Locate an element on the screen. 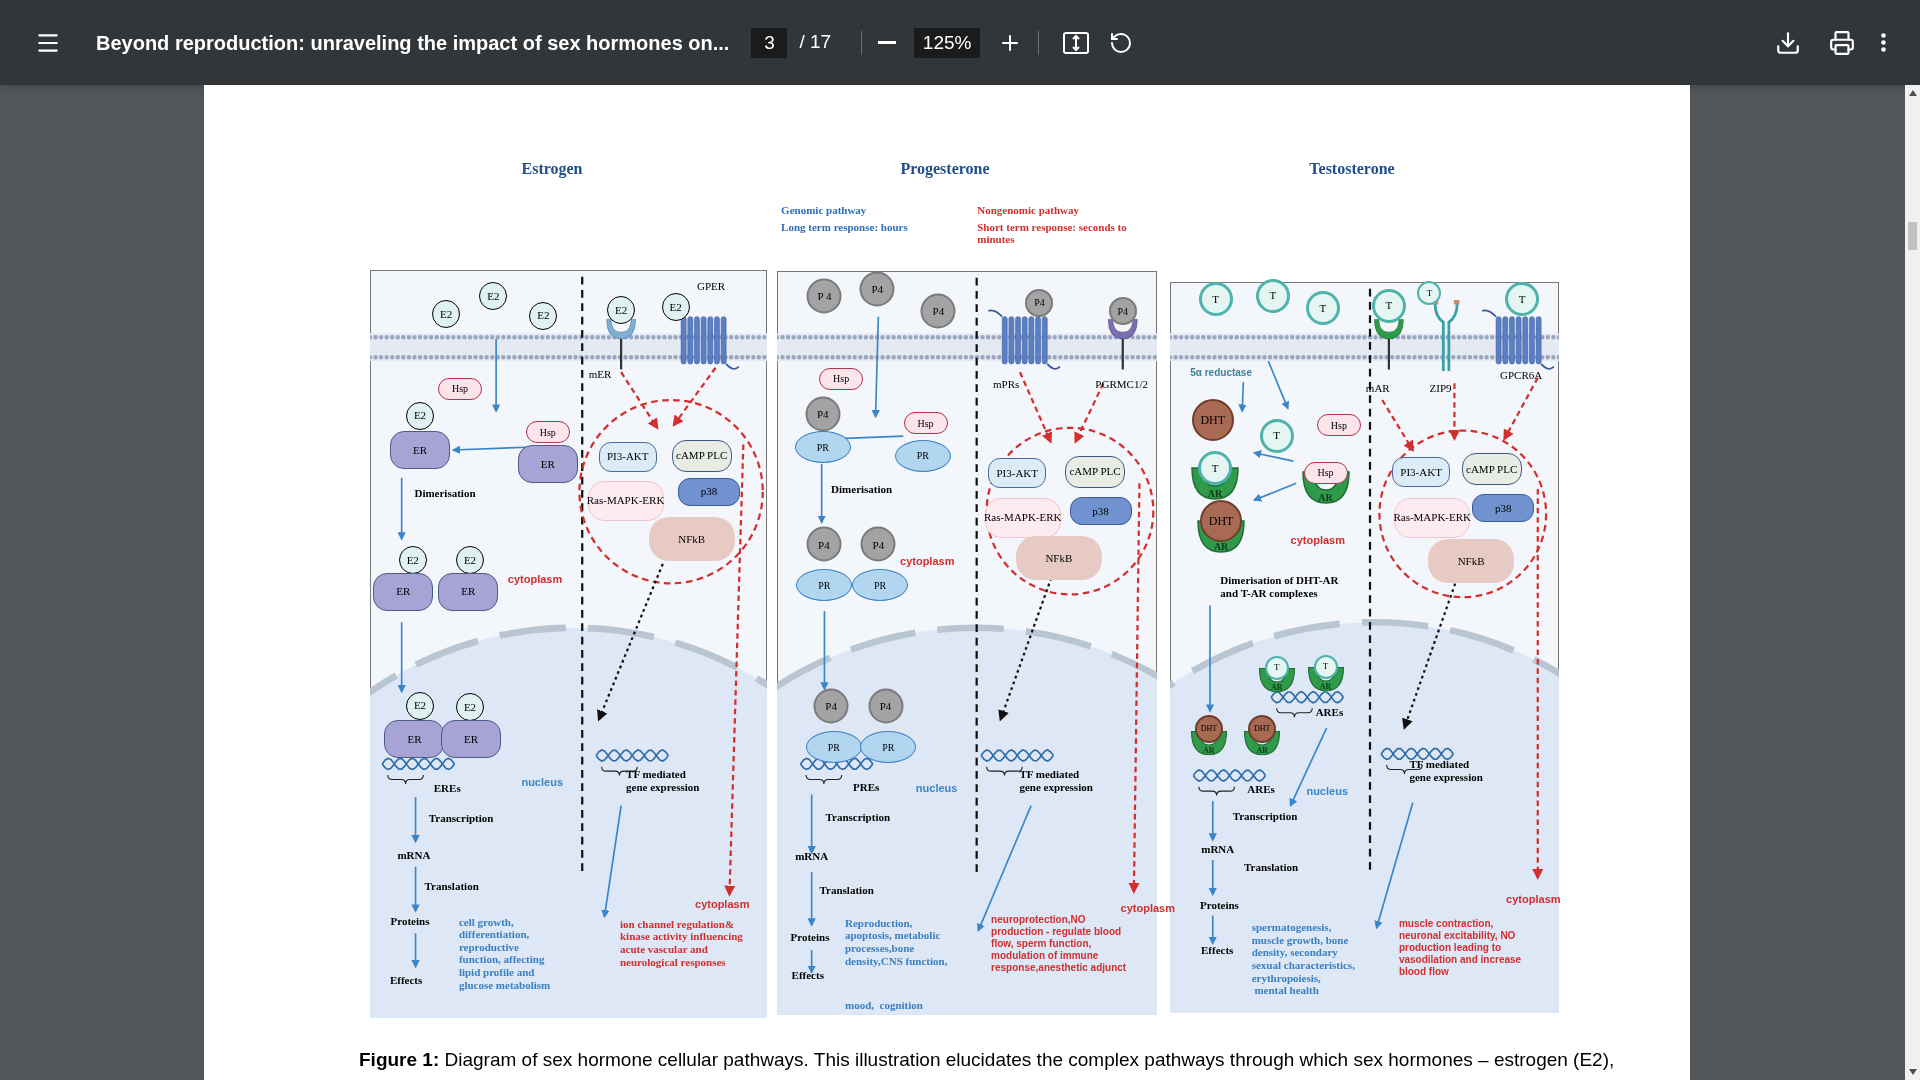 The height and width of the screenshot is (1080, 1920). kinase-node: p38 is located at coordinates (1503, 508).